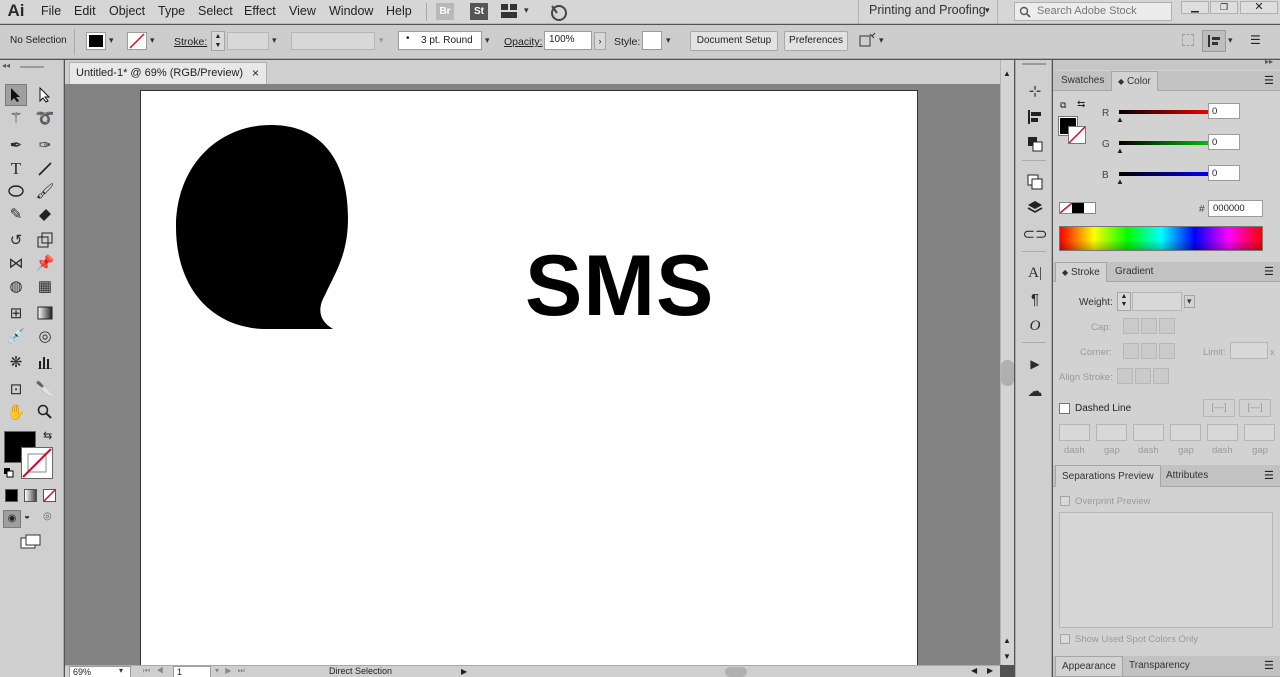 This screenshot has height=677, width=1280. I want to click on vertical-scrollbar: ▲ ▲ ▼, so click(1007, 362).